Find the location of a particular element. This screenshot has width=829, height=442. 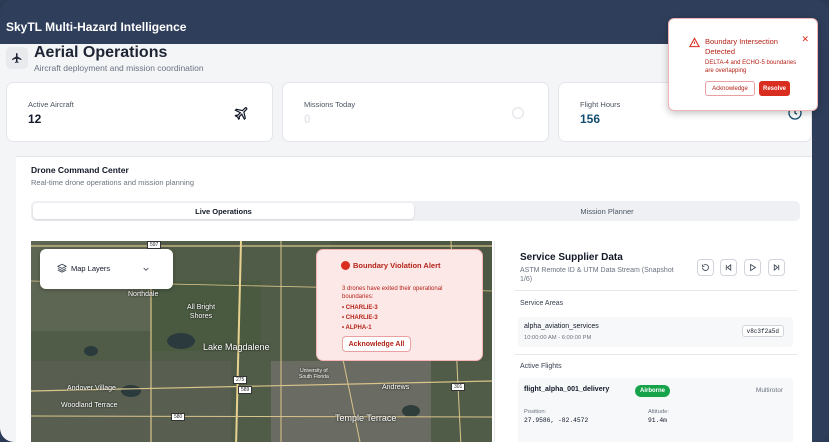

stat-label: Active Aircraft is located at coordinates (51, 104).